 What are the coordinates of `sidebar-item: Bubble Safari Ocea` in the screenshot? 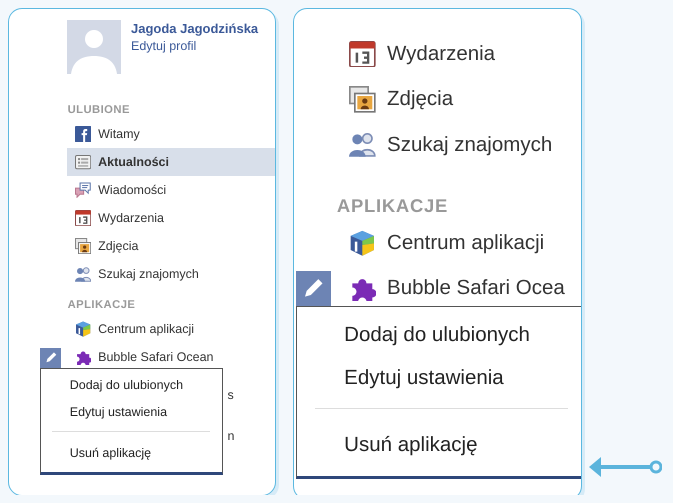 It's located at (458, 288).